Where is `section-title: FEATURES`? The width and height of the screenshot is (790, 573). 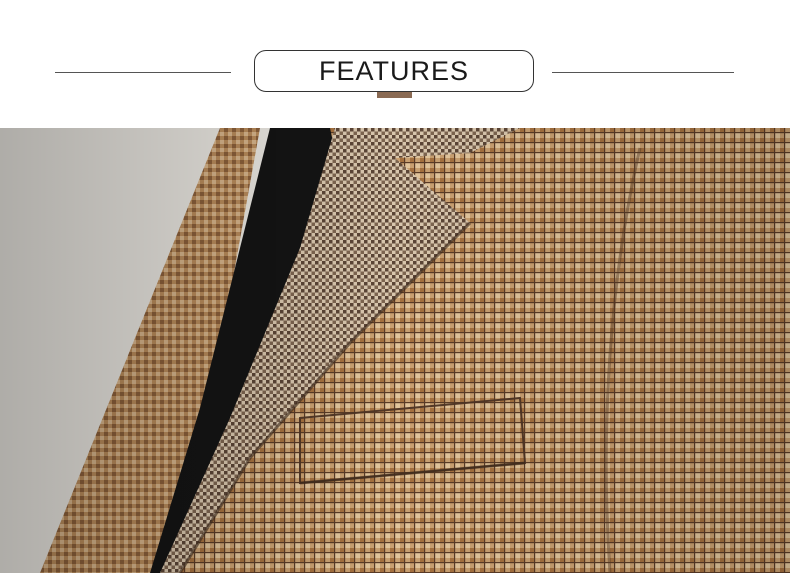
section-title: FEATURES is located at coordinates (393, 70).